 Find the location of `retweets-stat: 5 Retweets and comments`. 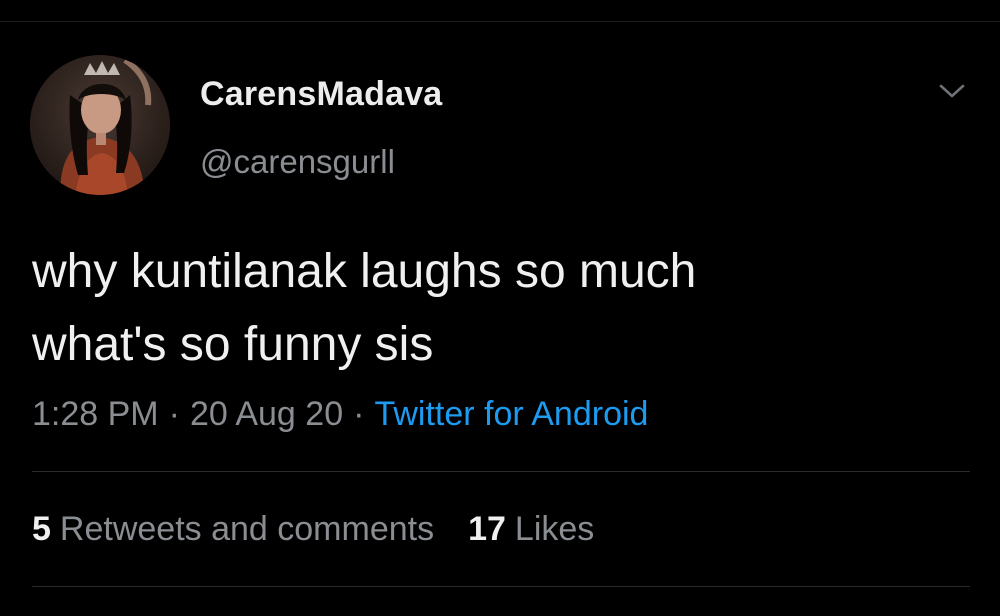

retweets-stat: 5 Retweets and comments is located at coordinates (233, 529).